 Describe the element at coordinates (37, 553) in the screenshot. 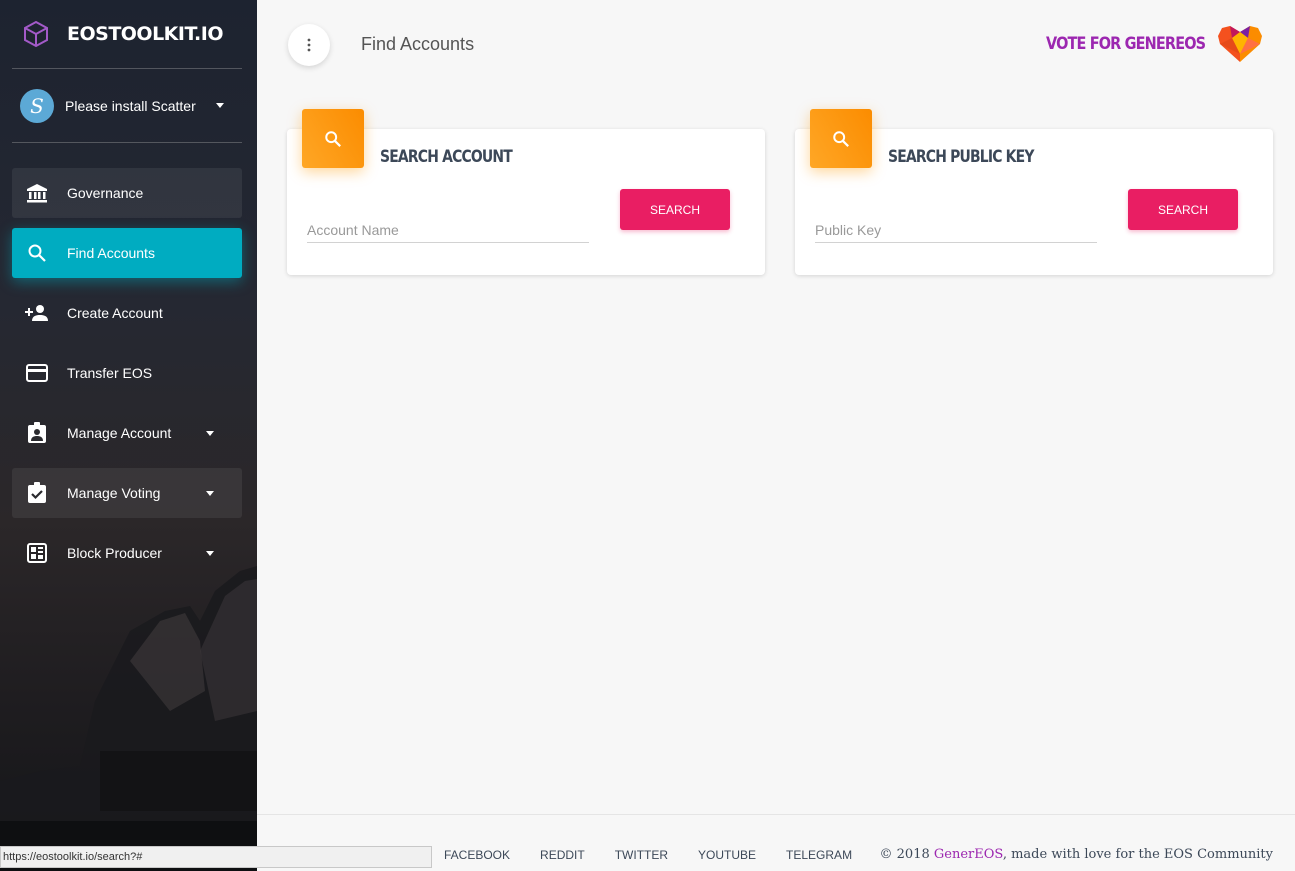

I see `dashboard-icon` at that location.